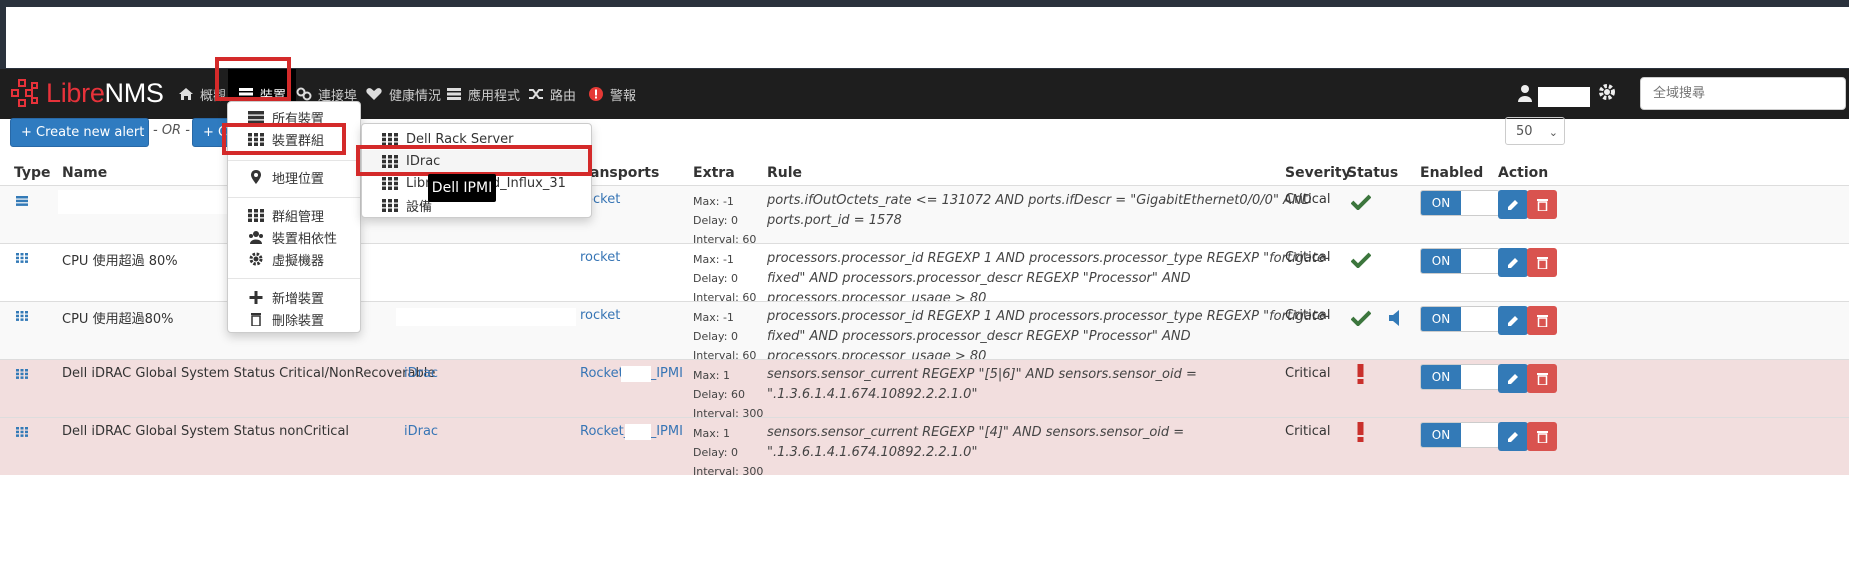 Image resolution: width=1849 pixels, height=561 pixels. What do you see at coordinates (1451, 173) in the screenshot?
I see `header-enabled: Enabled` at bounding box center [1451, 173].